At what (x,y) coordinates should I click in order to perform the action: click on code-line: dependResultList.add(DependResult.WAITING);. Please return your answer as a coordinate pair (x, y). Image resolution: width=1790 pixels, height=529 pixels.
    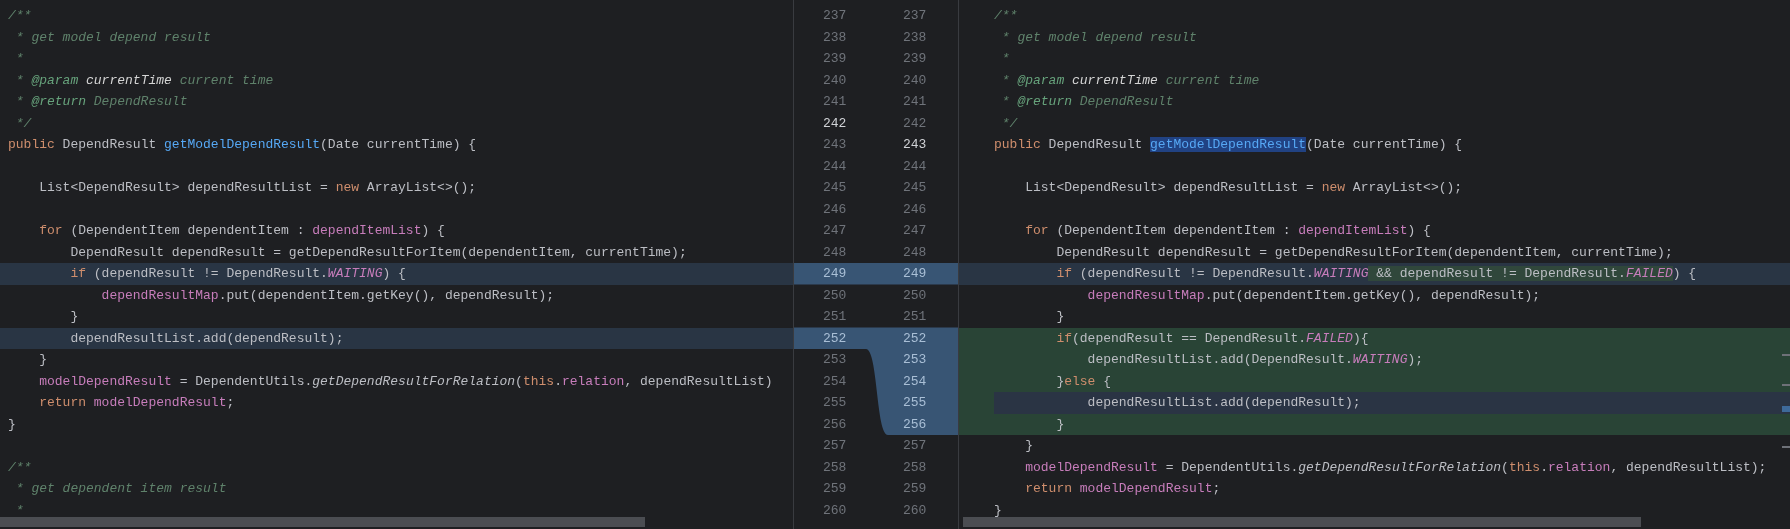
    Looking at the image, I should click on (1255, 360).